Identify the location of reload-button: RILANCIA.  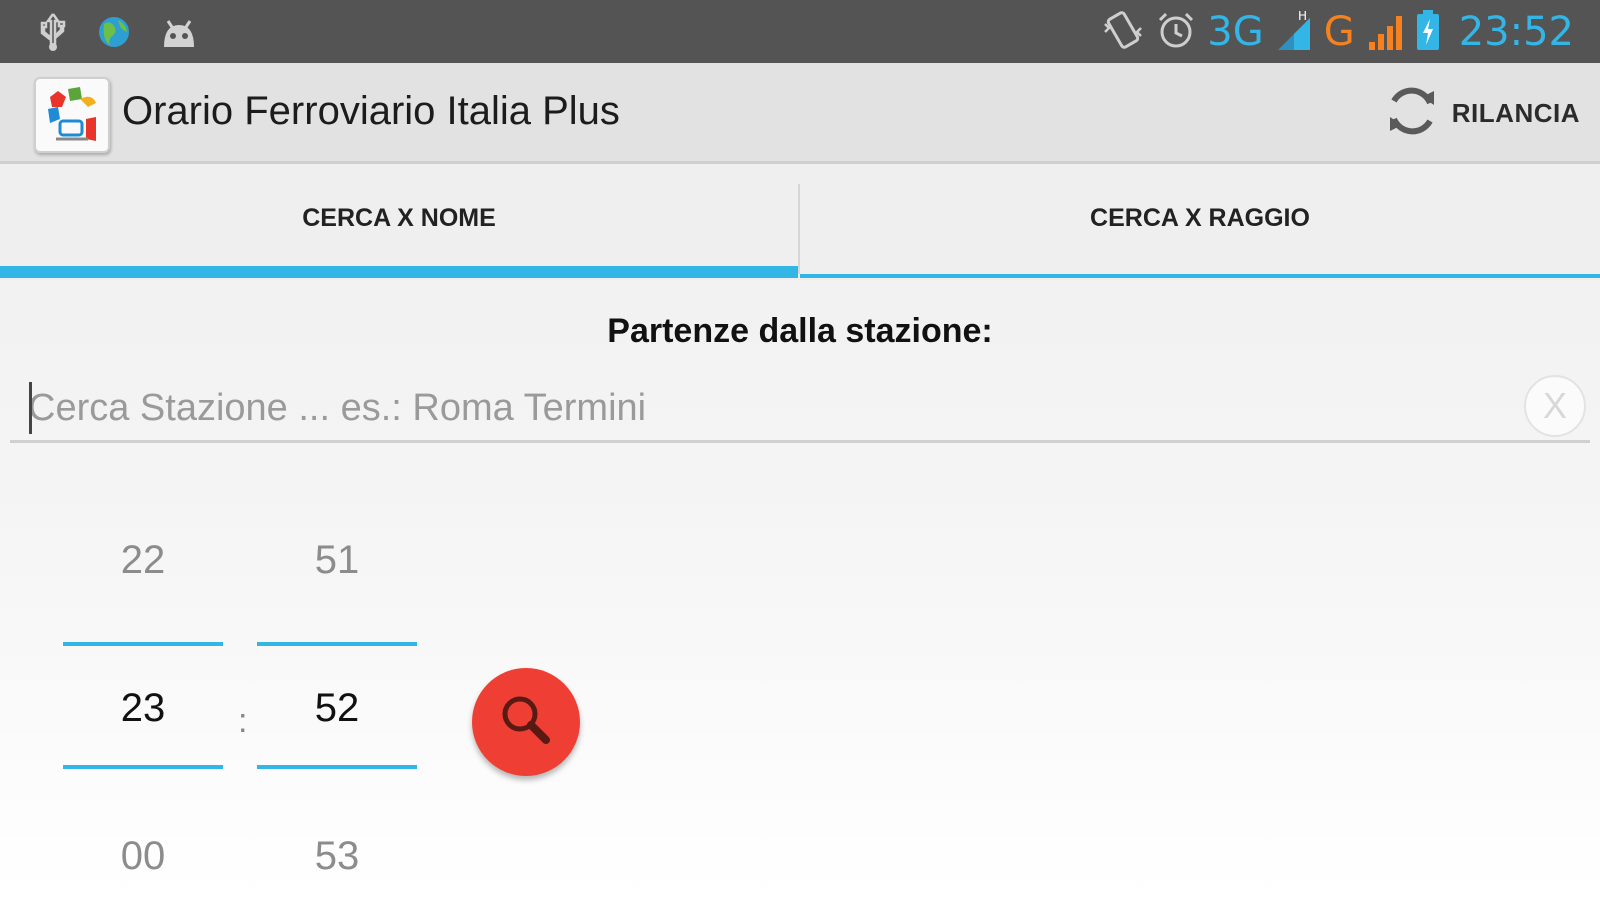
(1482, 113).